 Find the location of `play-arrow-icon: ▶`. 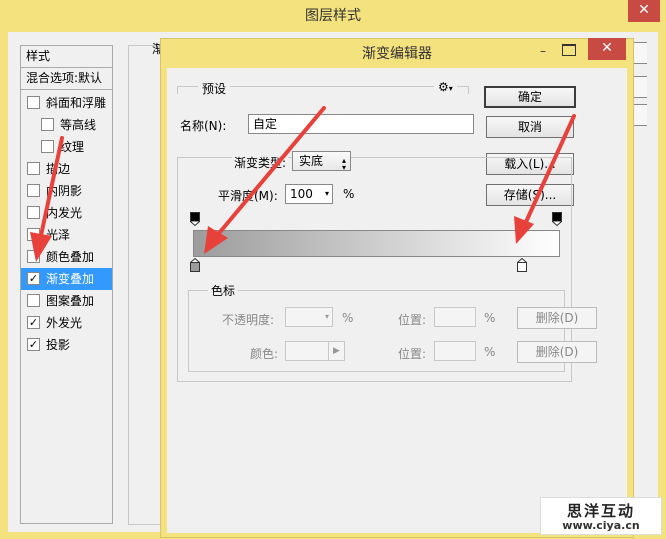

play-arrow-icon: ▶ is located at coordinates (336, 351).